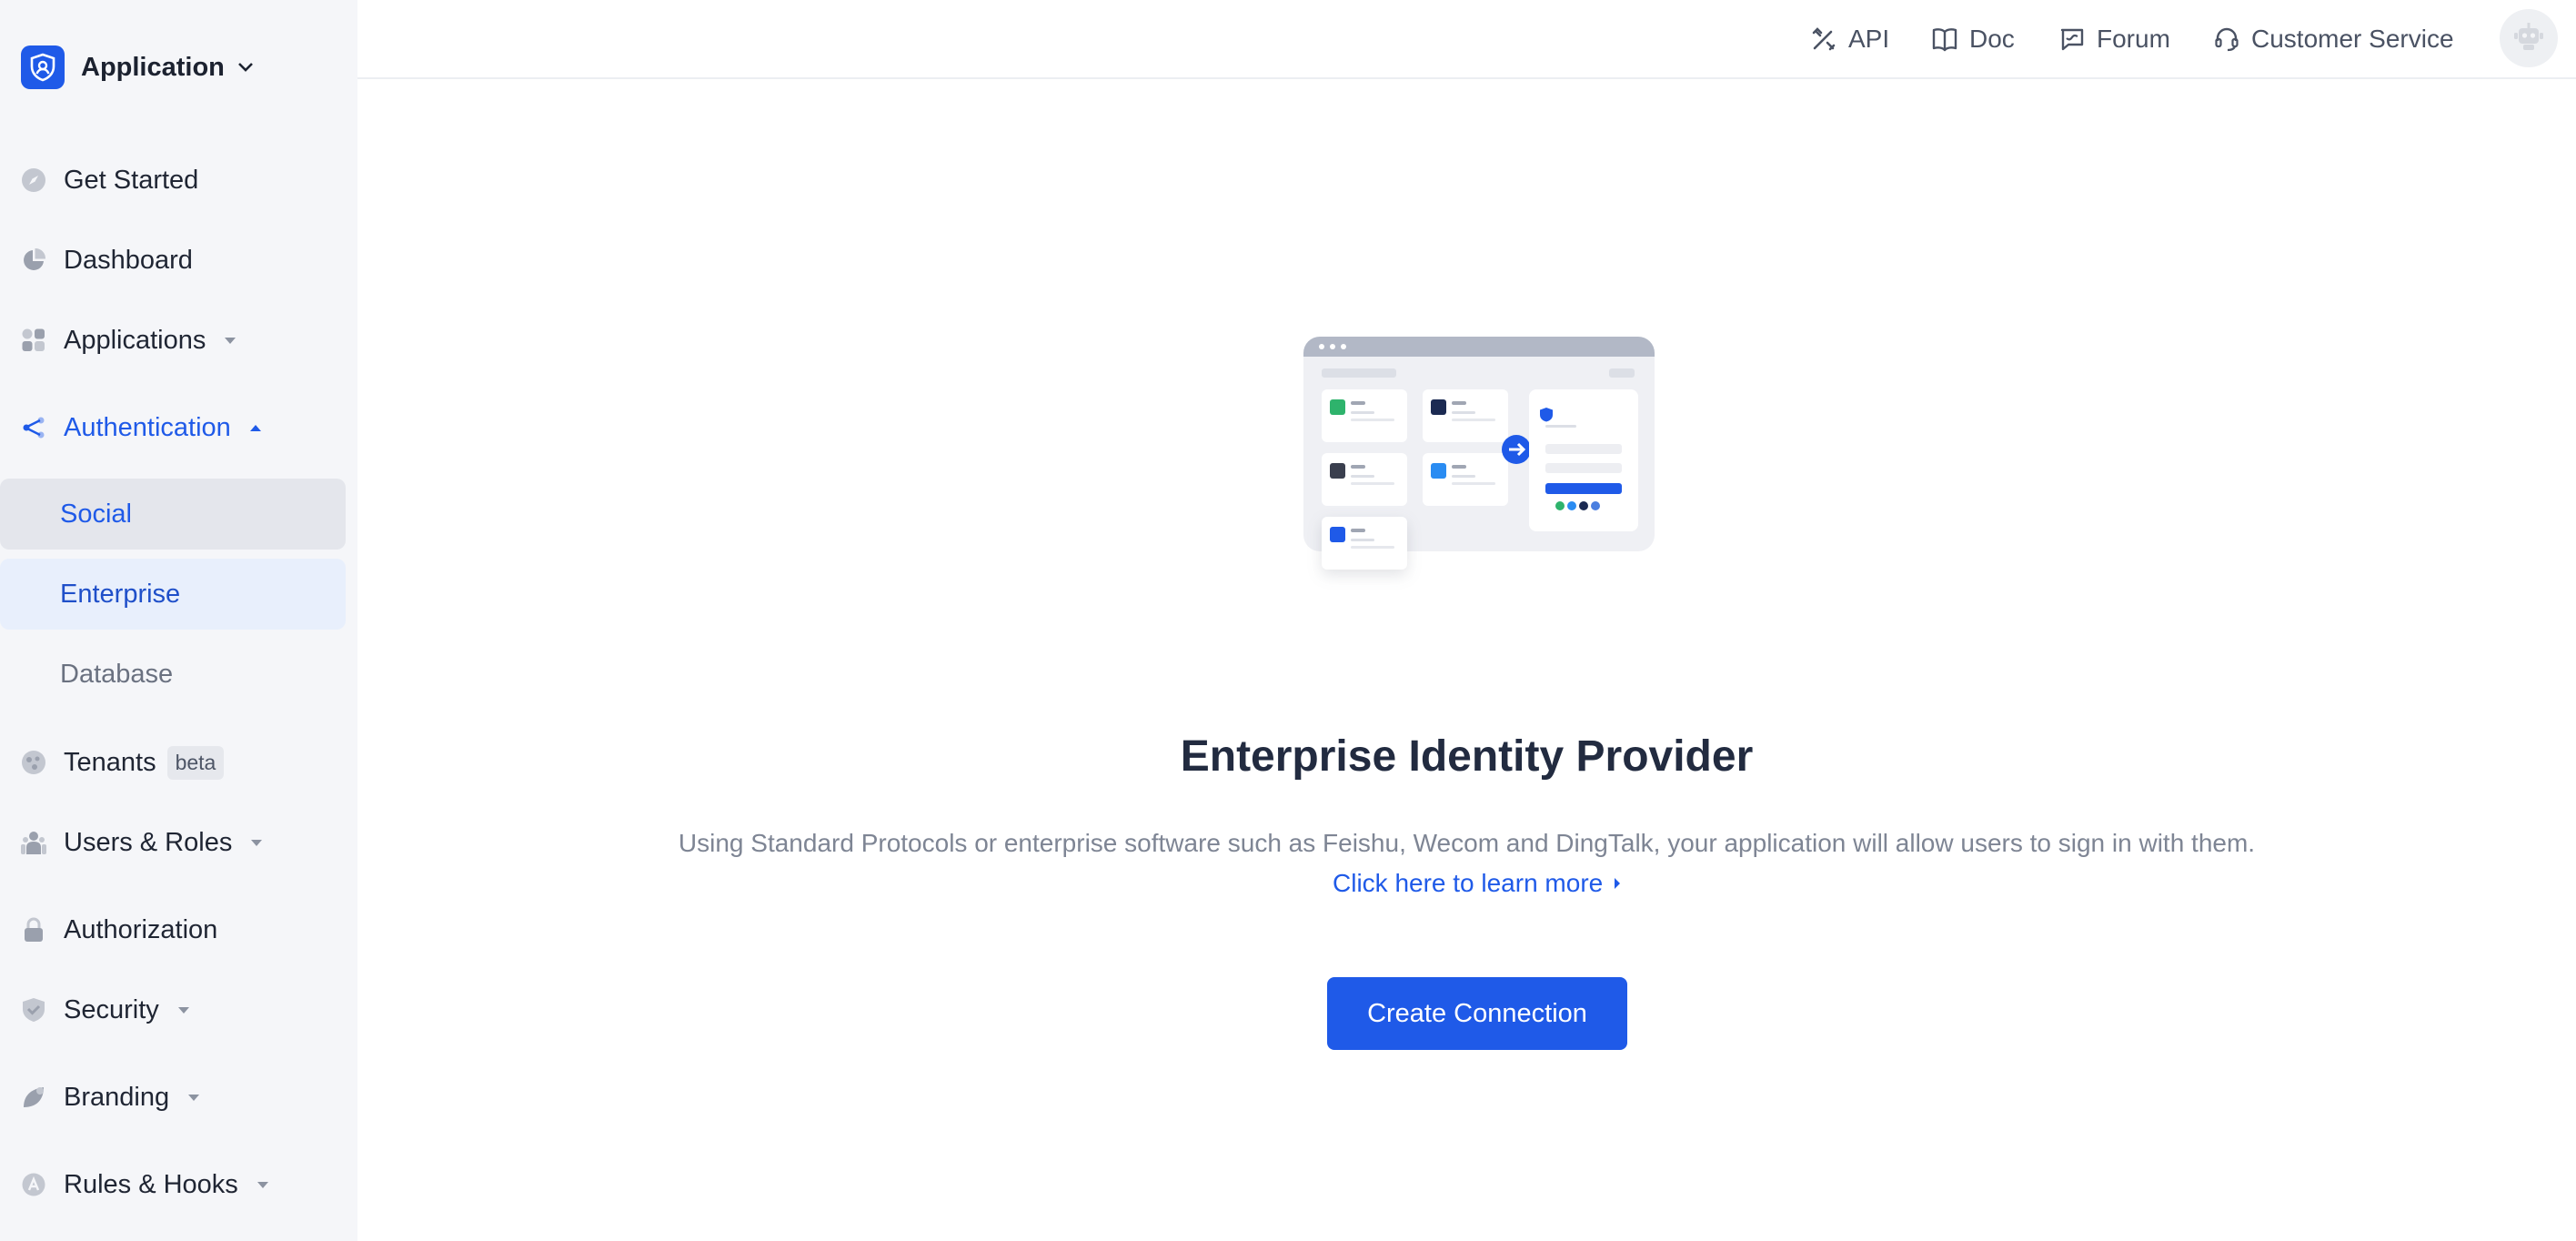 This screenshot has height=1241, width=2576. Describe the element at coordinates (148, 842) in the screenshot. I see `nav-label: Users & Roles` at that location.